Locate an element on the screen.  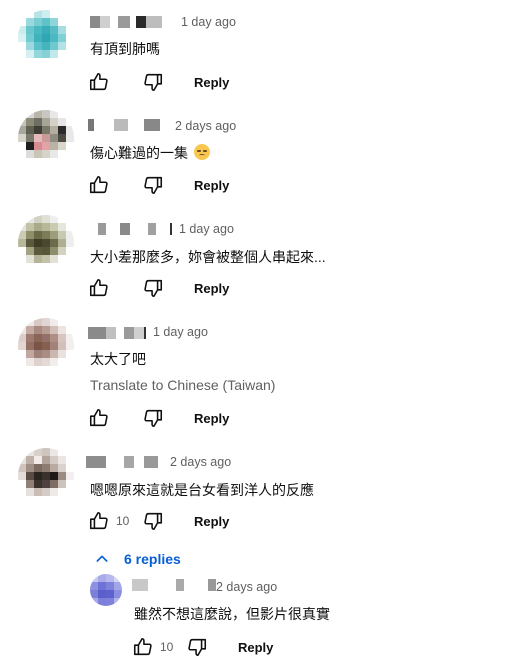
comment-text: 太大了吧 is located at coordinates (118, 359).